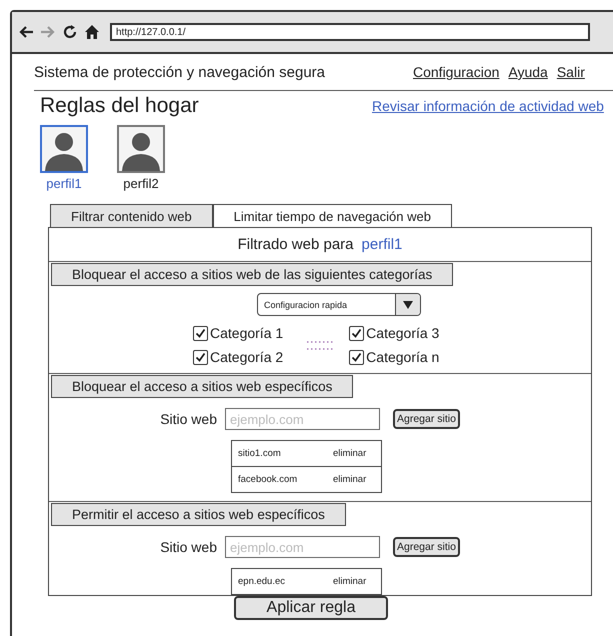 This screenshot has width=613, height=636. Describe the element at coordinates (261, 581) in the screenshot. I see `site-name: epn.edu.ec` at that location.